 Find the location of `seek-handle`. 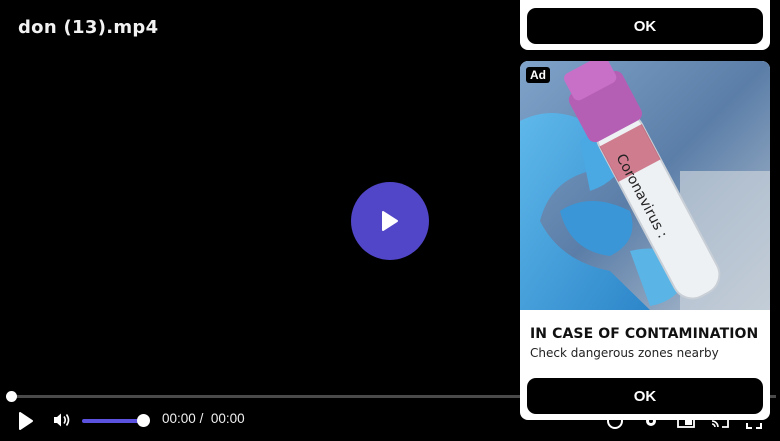

seek-handle is located at coordinates (11, 396).